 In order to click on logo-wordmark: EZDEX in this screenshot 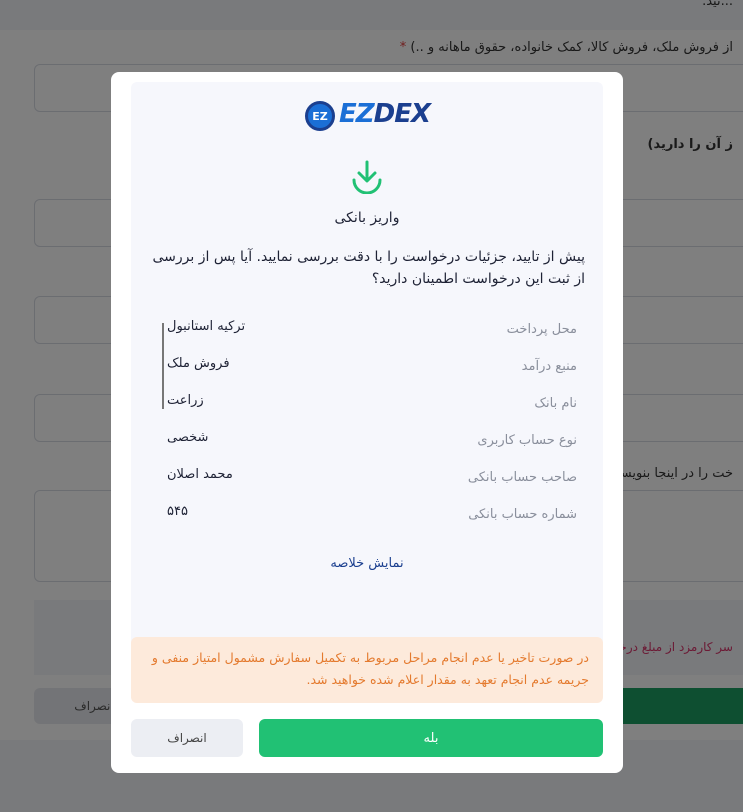, I will do `click(385, 114)`.